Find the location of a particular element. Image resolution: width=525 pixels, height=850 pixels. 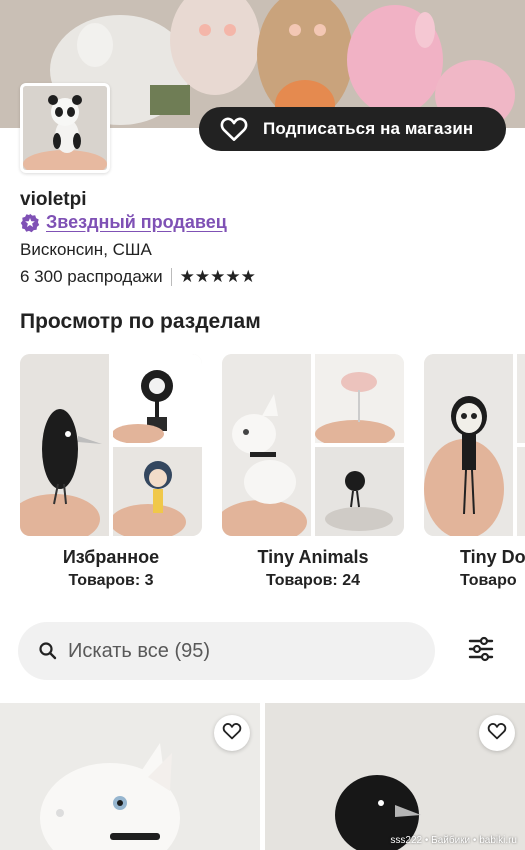

rating-stars: ★★★★★ is located at coordinates (218, 277).